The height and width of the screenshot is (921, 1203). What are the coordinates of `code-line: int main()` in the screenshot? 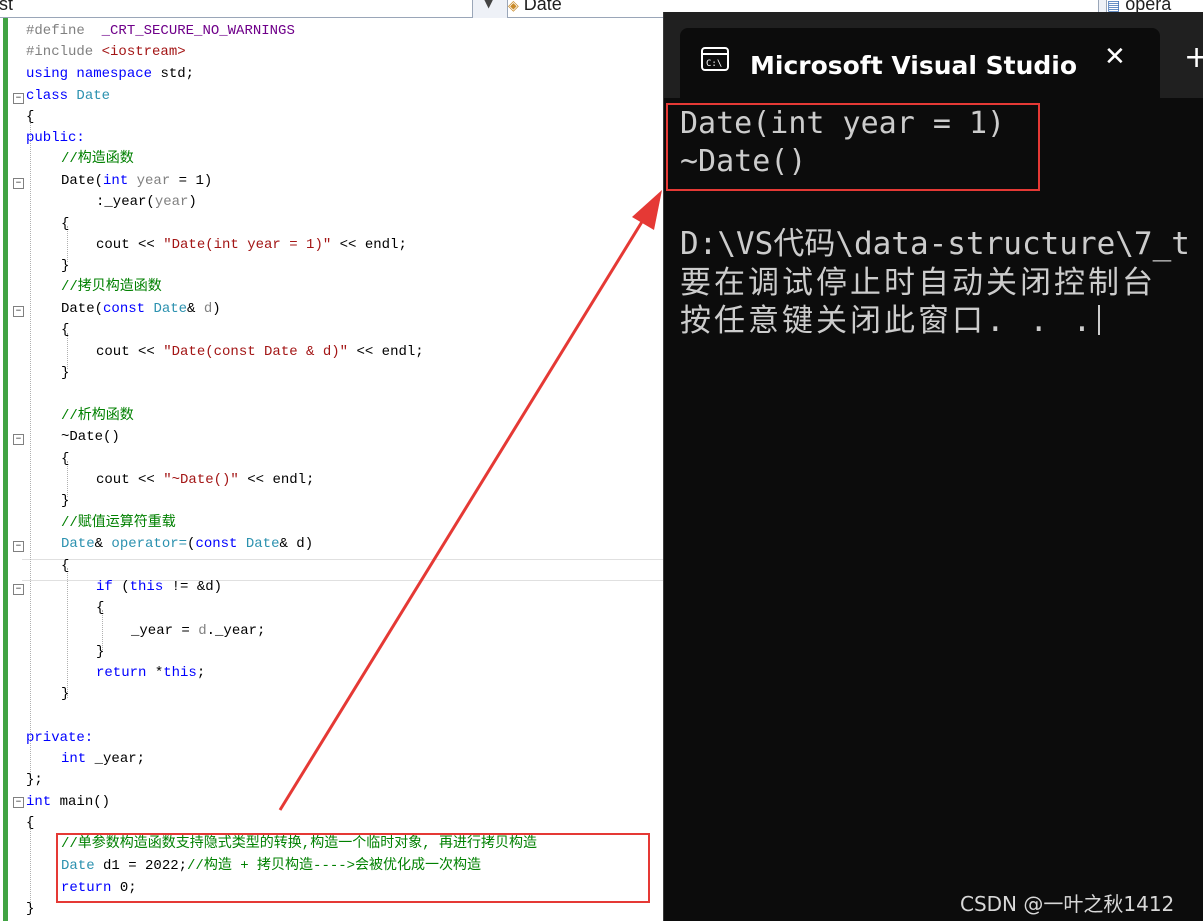 It's located at (68, 802).